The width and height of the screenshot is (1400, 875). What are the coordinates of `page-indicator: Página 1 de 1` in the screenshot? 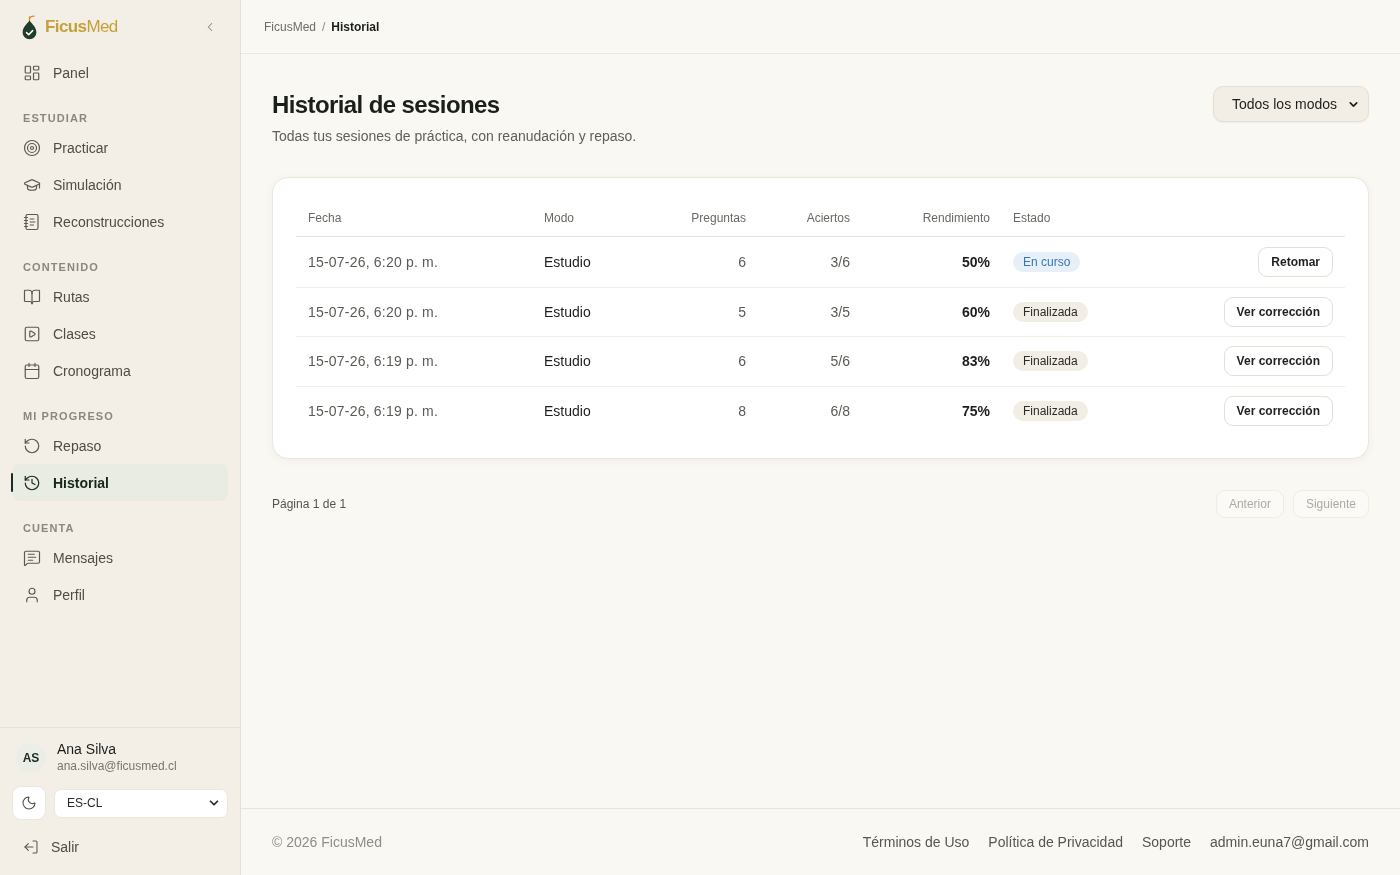 It's located at (309, 504).